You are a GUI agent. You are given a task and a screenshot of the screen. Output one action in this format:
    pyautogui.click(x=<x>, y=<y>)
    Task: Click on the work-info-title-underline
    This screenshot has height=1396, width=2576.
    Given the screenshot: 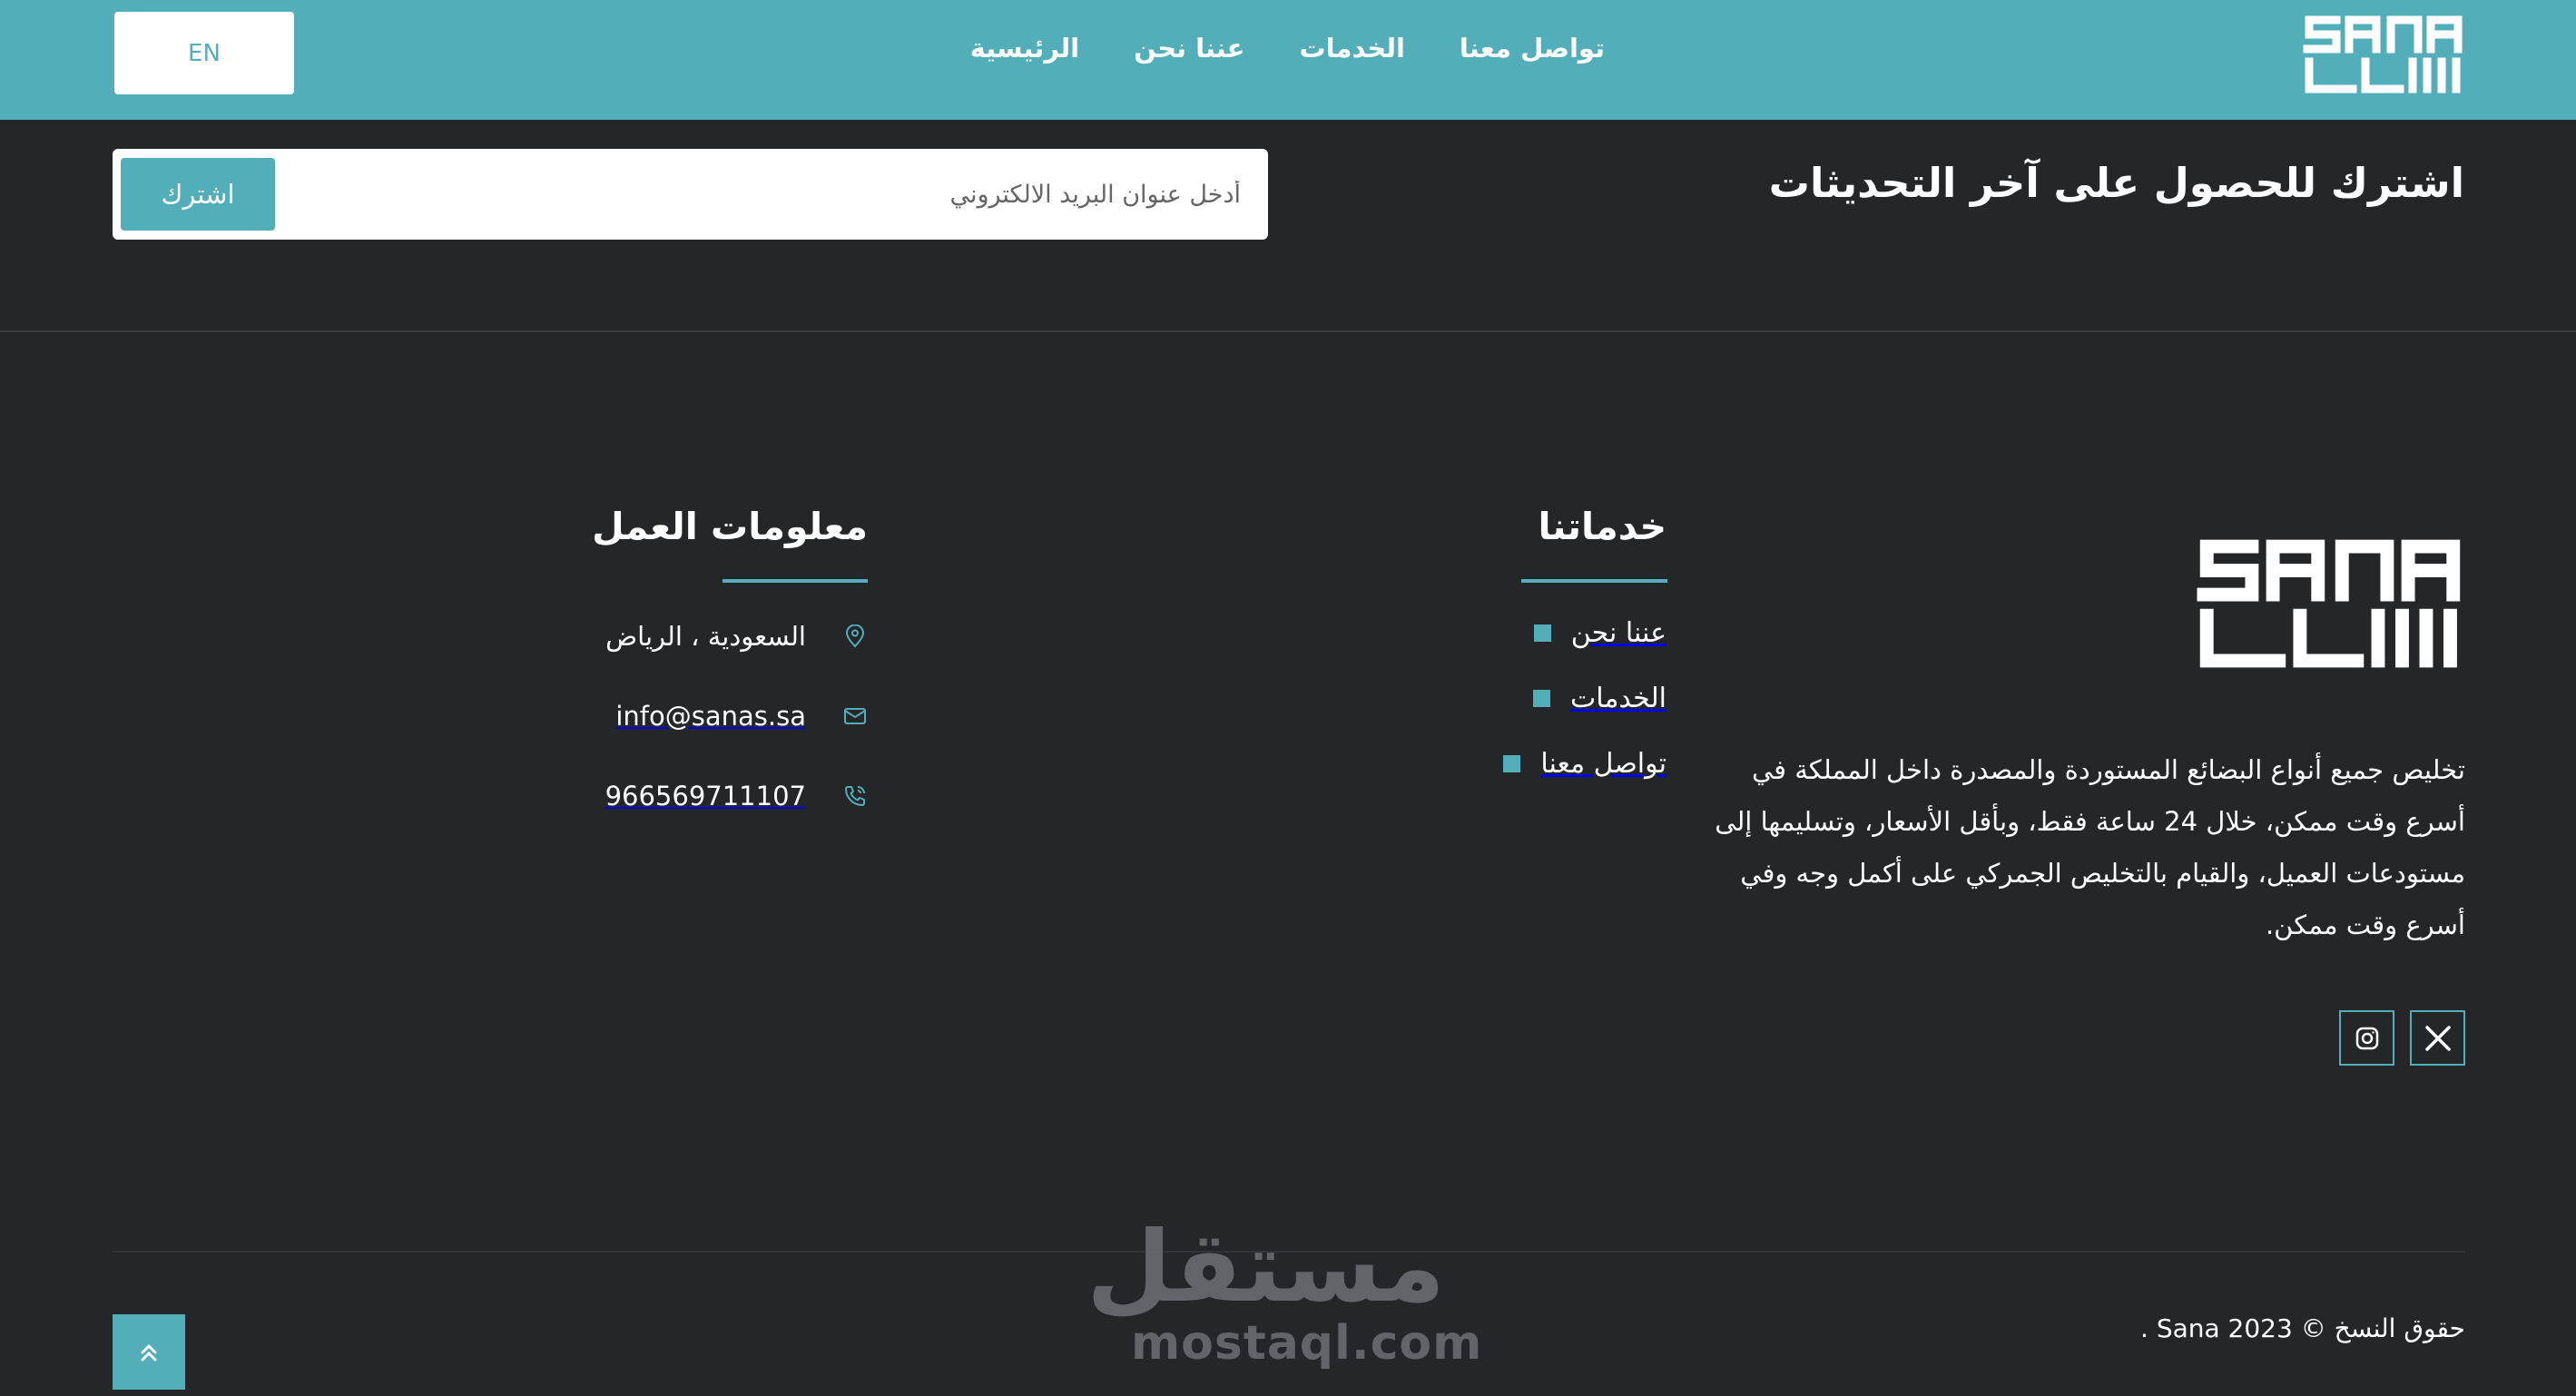 What is the action you would take?
    pyautogui.click(x=795, y=581)
    